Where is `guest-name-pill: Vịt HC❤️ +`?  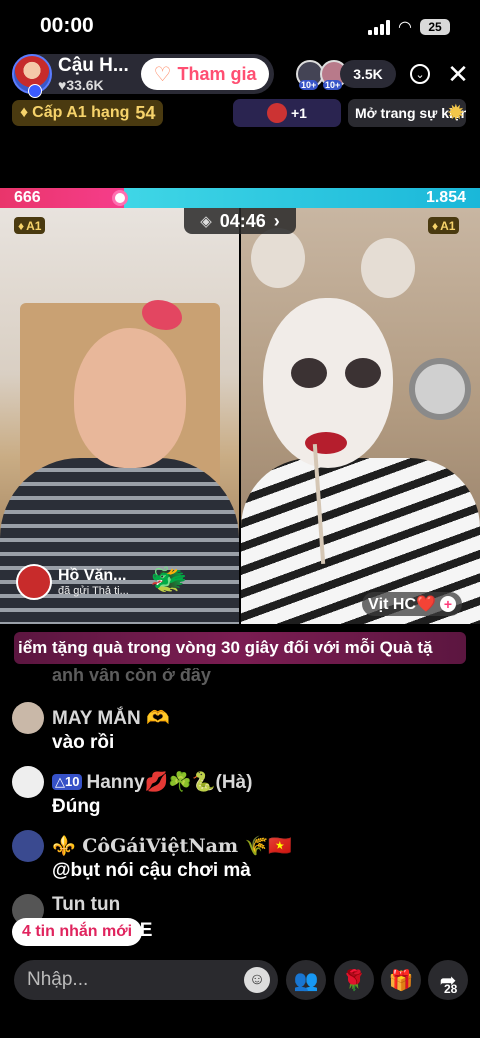 guest-name-pill: Vịt HC❤️ + is located at coordinates (412, 604).